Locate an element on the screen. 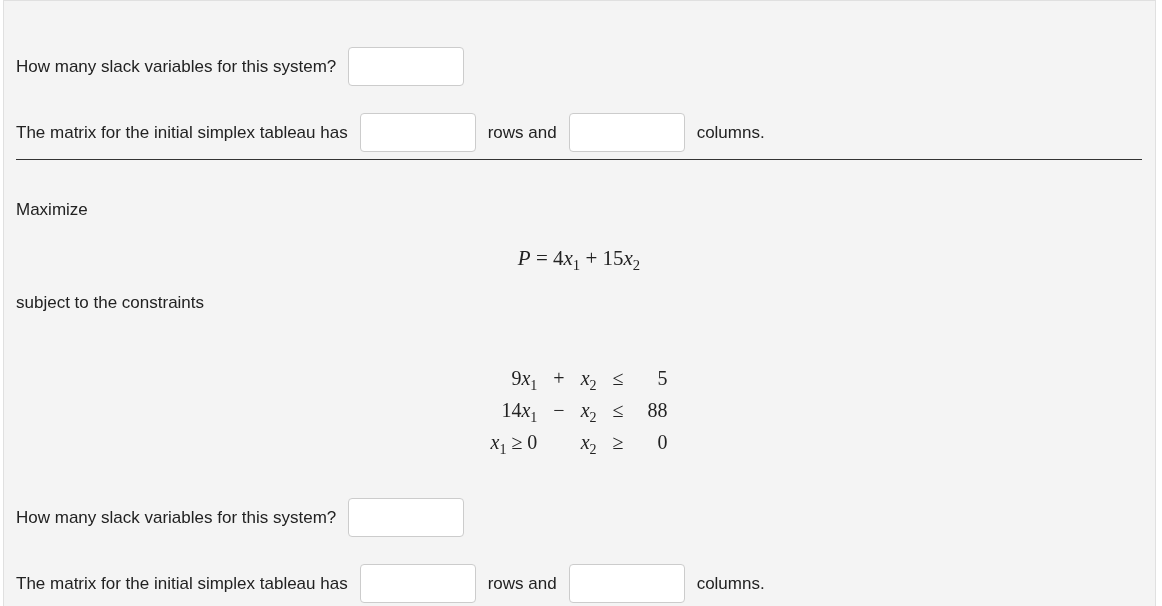 Image resolution: width=1162 pixels, height=606 pixels. objective-function: P = 4x$_{1}$ + 15x$_{2}$ is located at coordinates (579, 258).